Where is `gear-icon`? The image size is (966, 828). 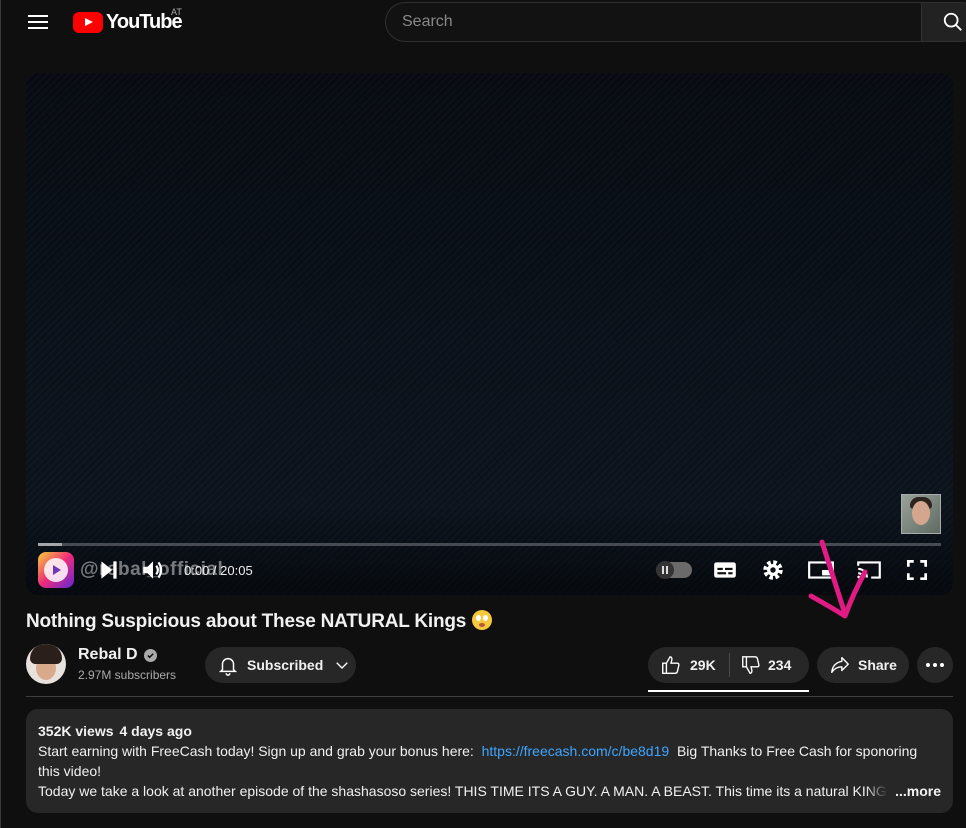 gear-icon is located at coordinates (773, 570).